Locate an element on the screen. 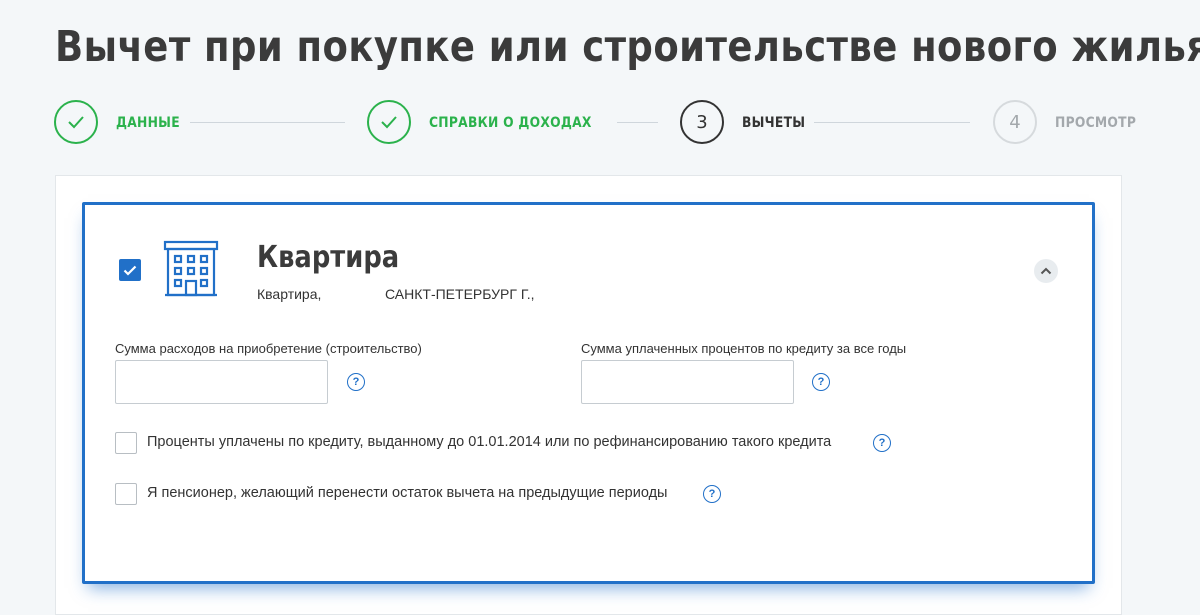  step-1-circle is located at coordinates (76, 122).